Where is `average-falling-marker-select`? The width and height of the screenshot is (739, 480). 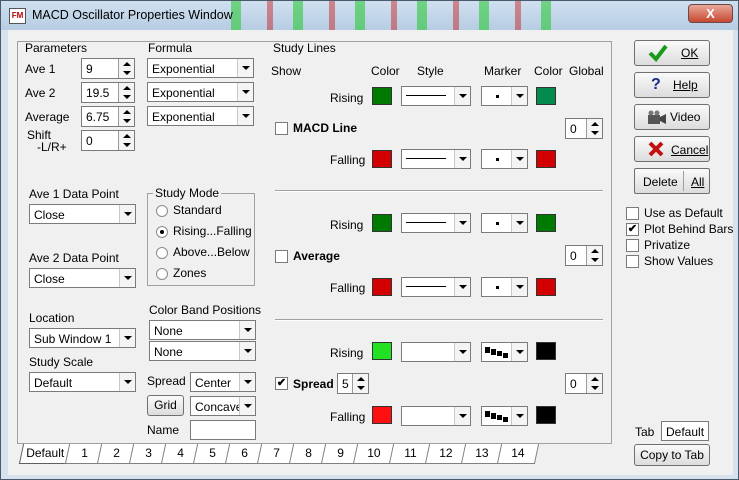
average-falling-marker-select is located at coordinates (504, 287).